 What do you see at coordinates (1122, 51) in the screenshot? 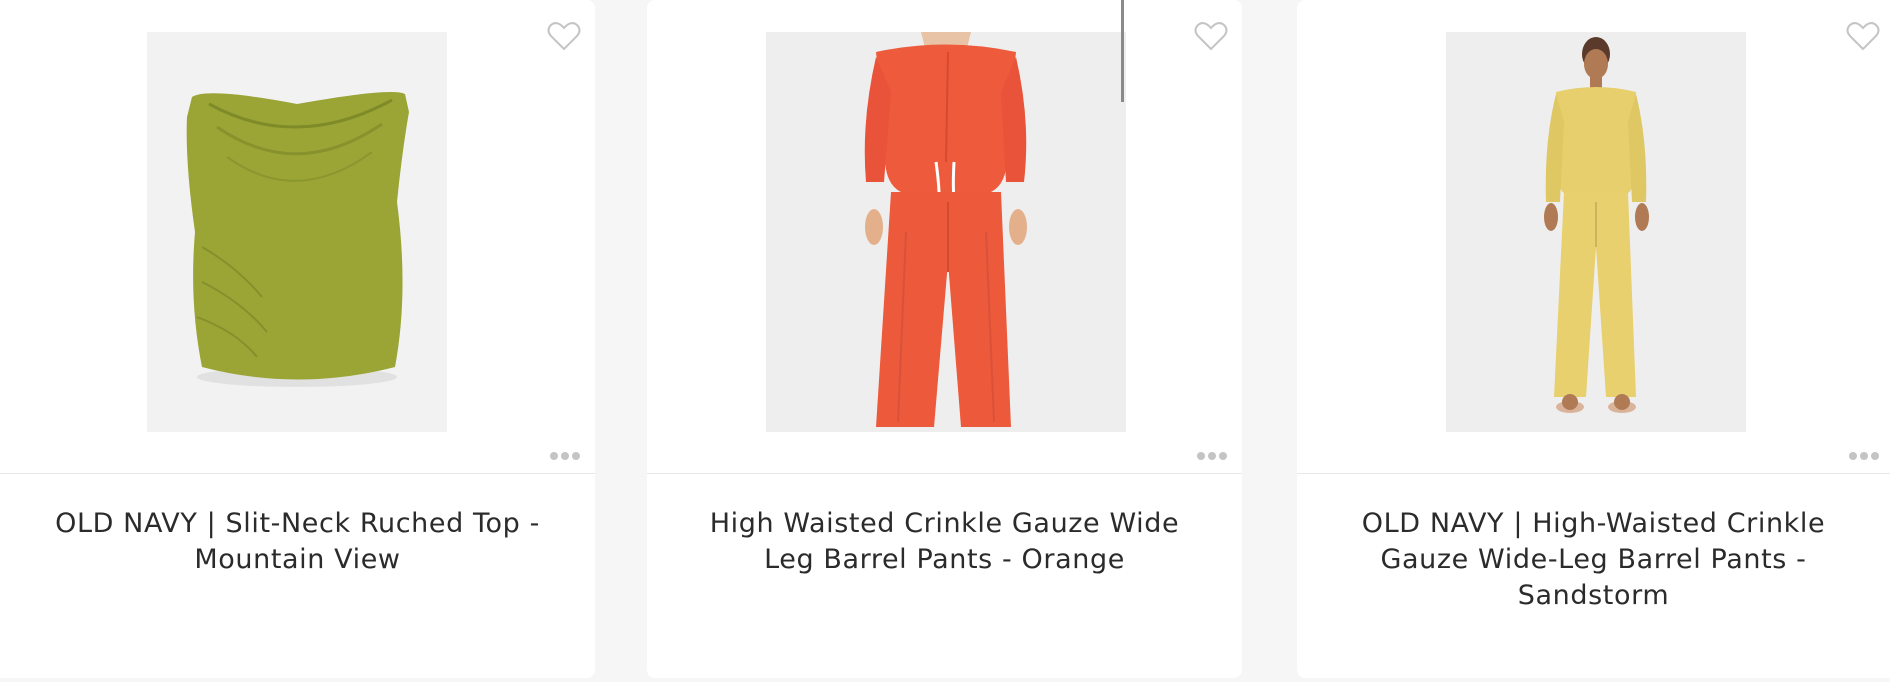
I see `image-scrollbar` at bounding box center [1122, 51].